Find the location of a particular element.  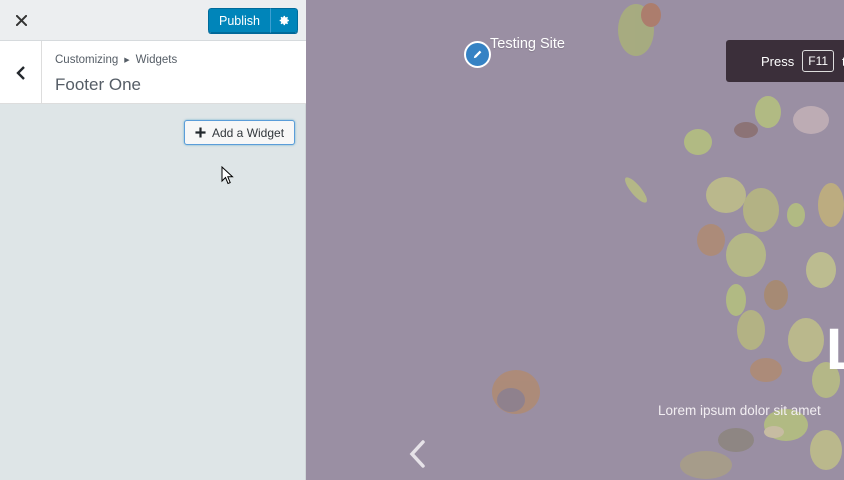

publish-settings-button is located at coordinates (284, 20).